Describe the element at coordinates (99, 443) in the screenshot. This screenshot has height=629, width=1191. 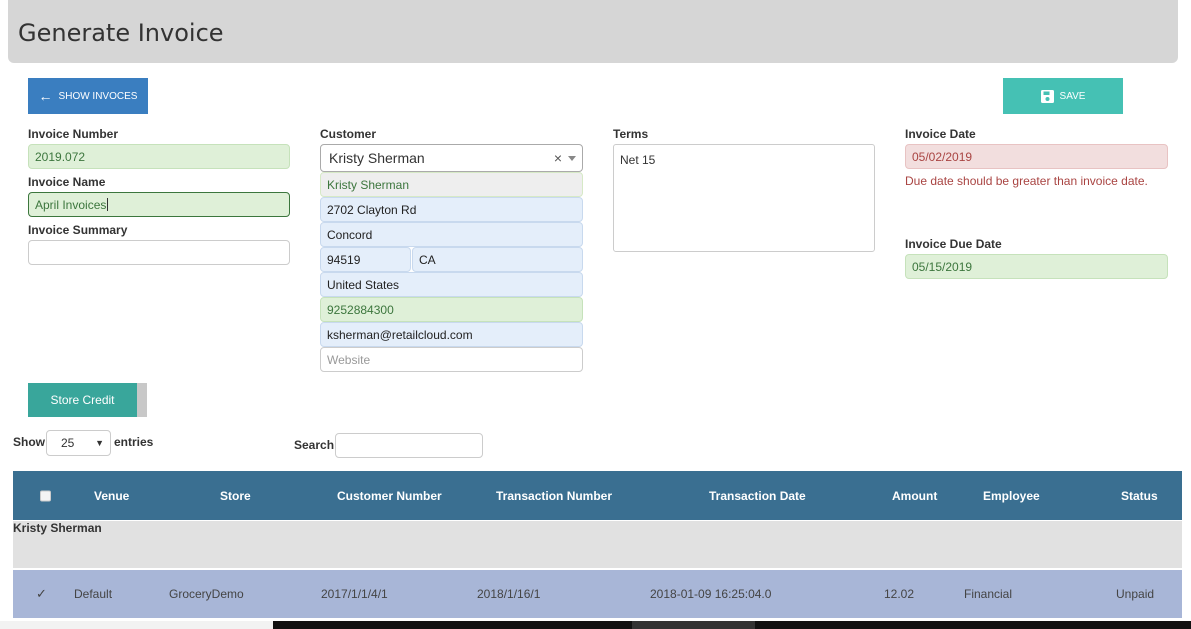
I see `caret-down-icon: ▼` at that location.